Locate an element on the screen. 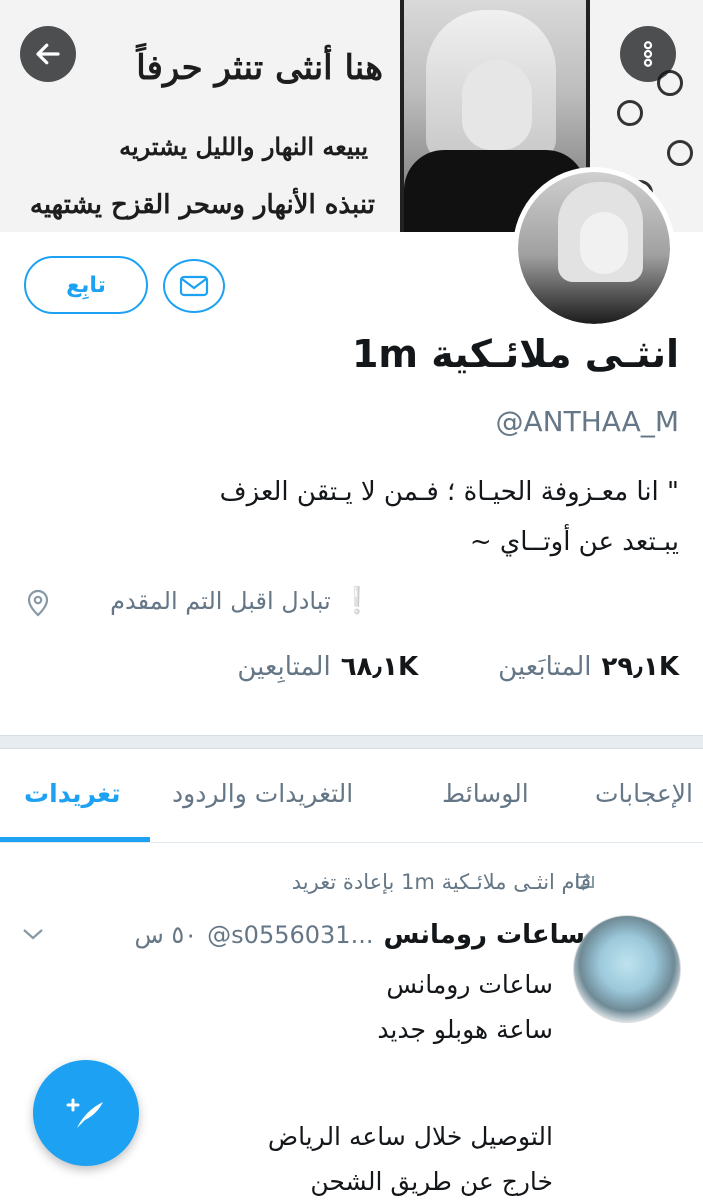 This screenshot has width=703, height=1200. follow-button: تابِع is located at coordinates (86, 285).